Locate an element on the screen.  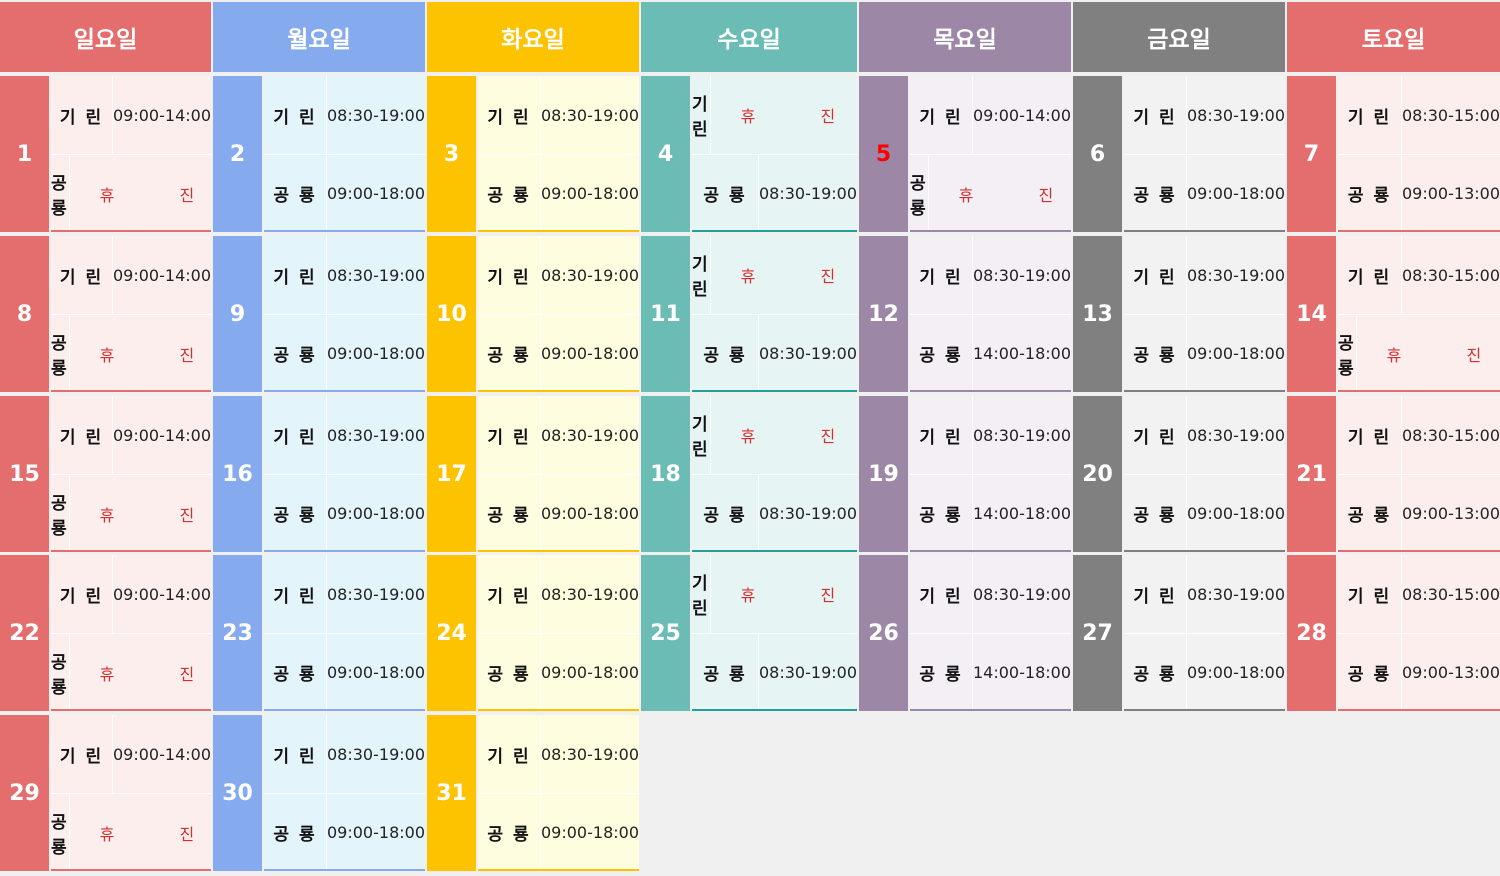
day-cell: 14 기 린 08:30-15:00 공 룡휴 진 is located at coordinates (1393, 314).